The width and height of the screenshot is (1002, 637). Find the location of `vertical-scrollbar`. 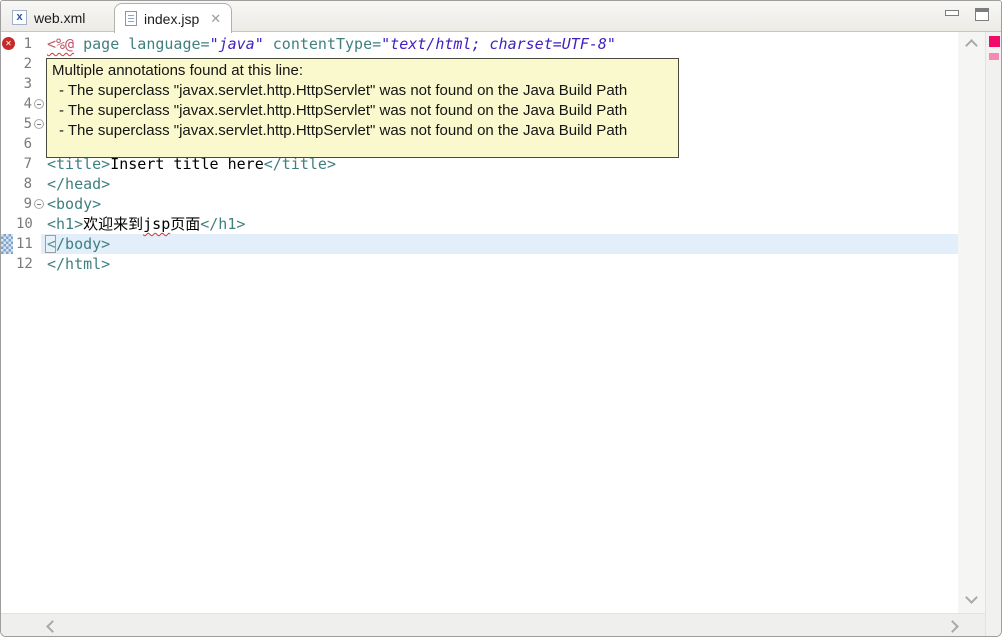

vertical-scrollbar is located at coordinates (971, 322).